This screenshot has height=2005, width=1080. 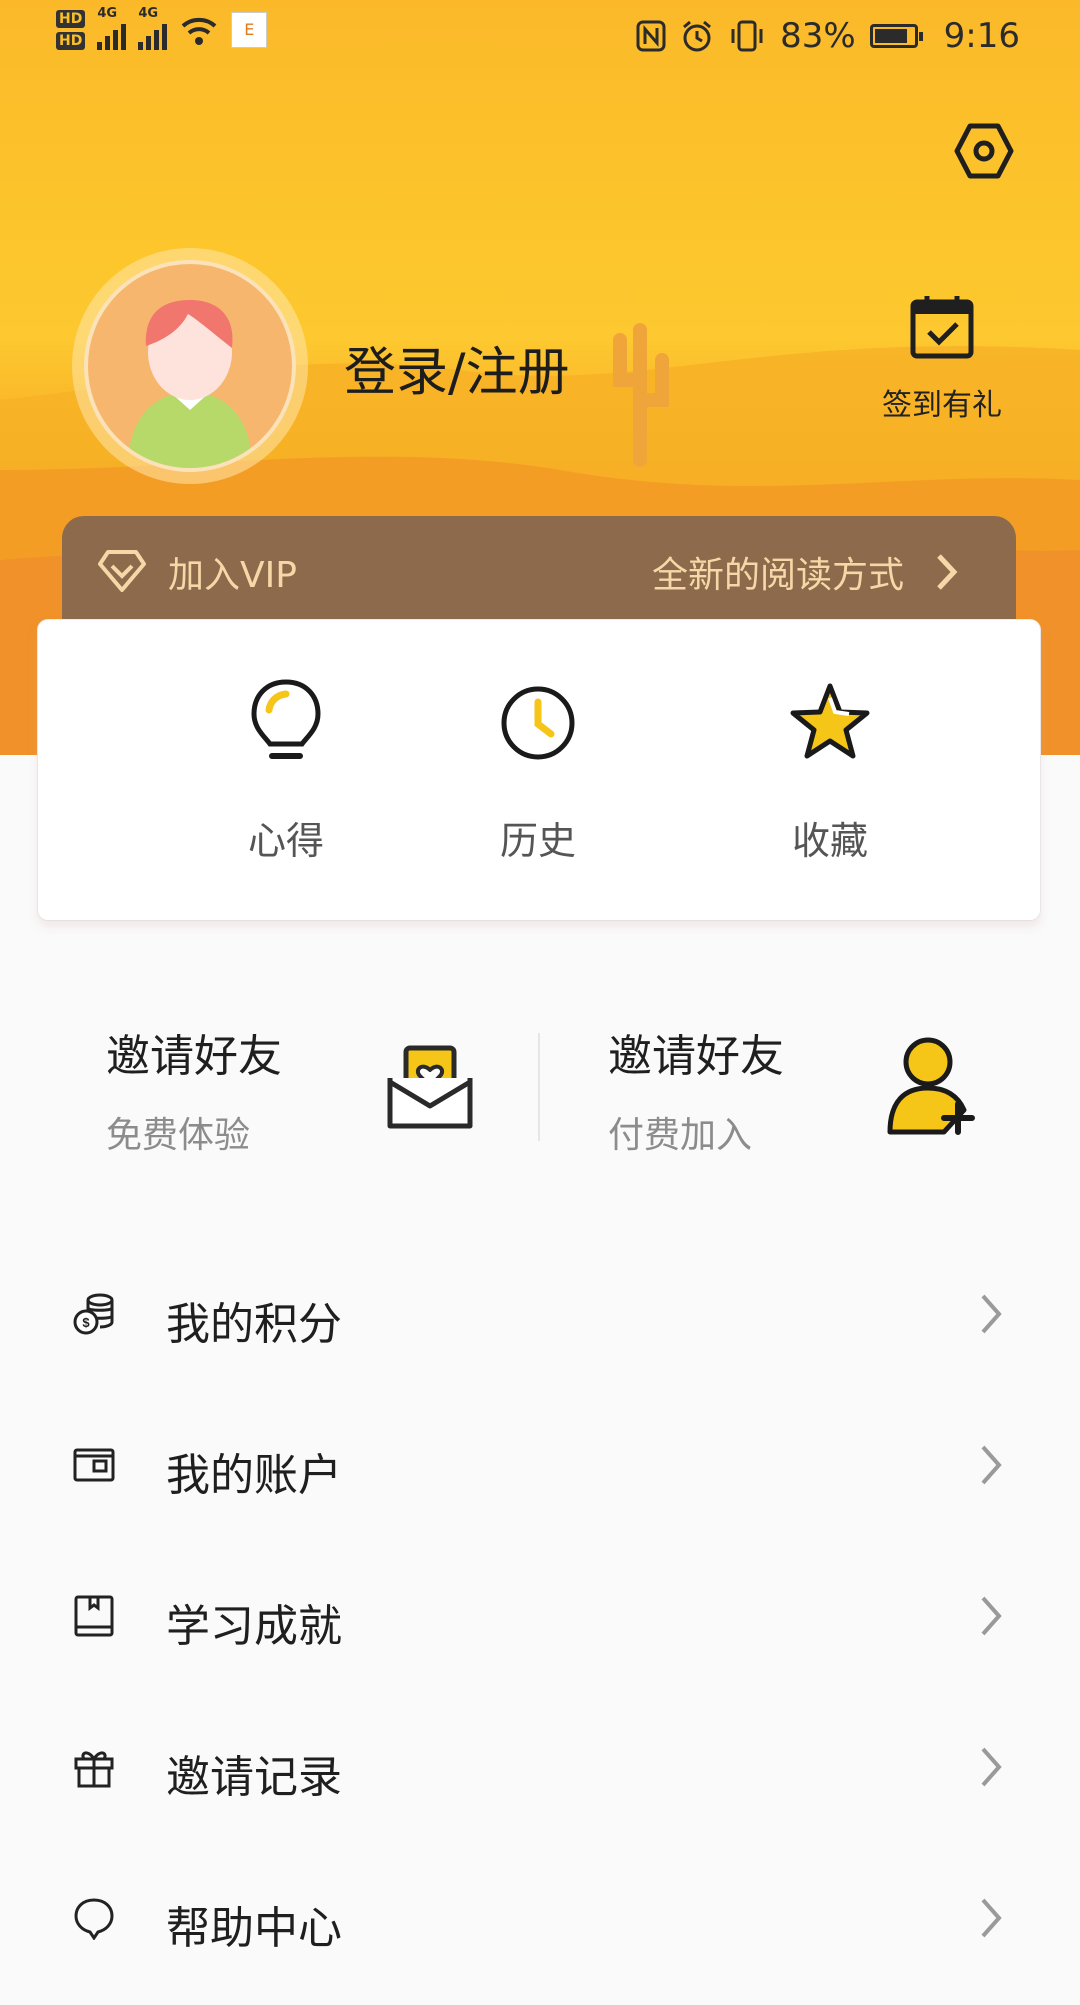 I want to click on quick-action-favorites: 收藏, so click(x=830, y=771).